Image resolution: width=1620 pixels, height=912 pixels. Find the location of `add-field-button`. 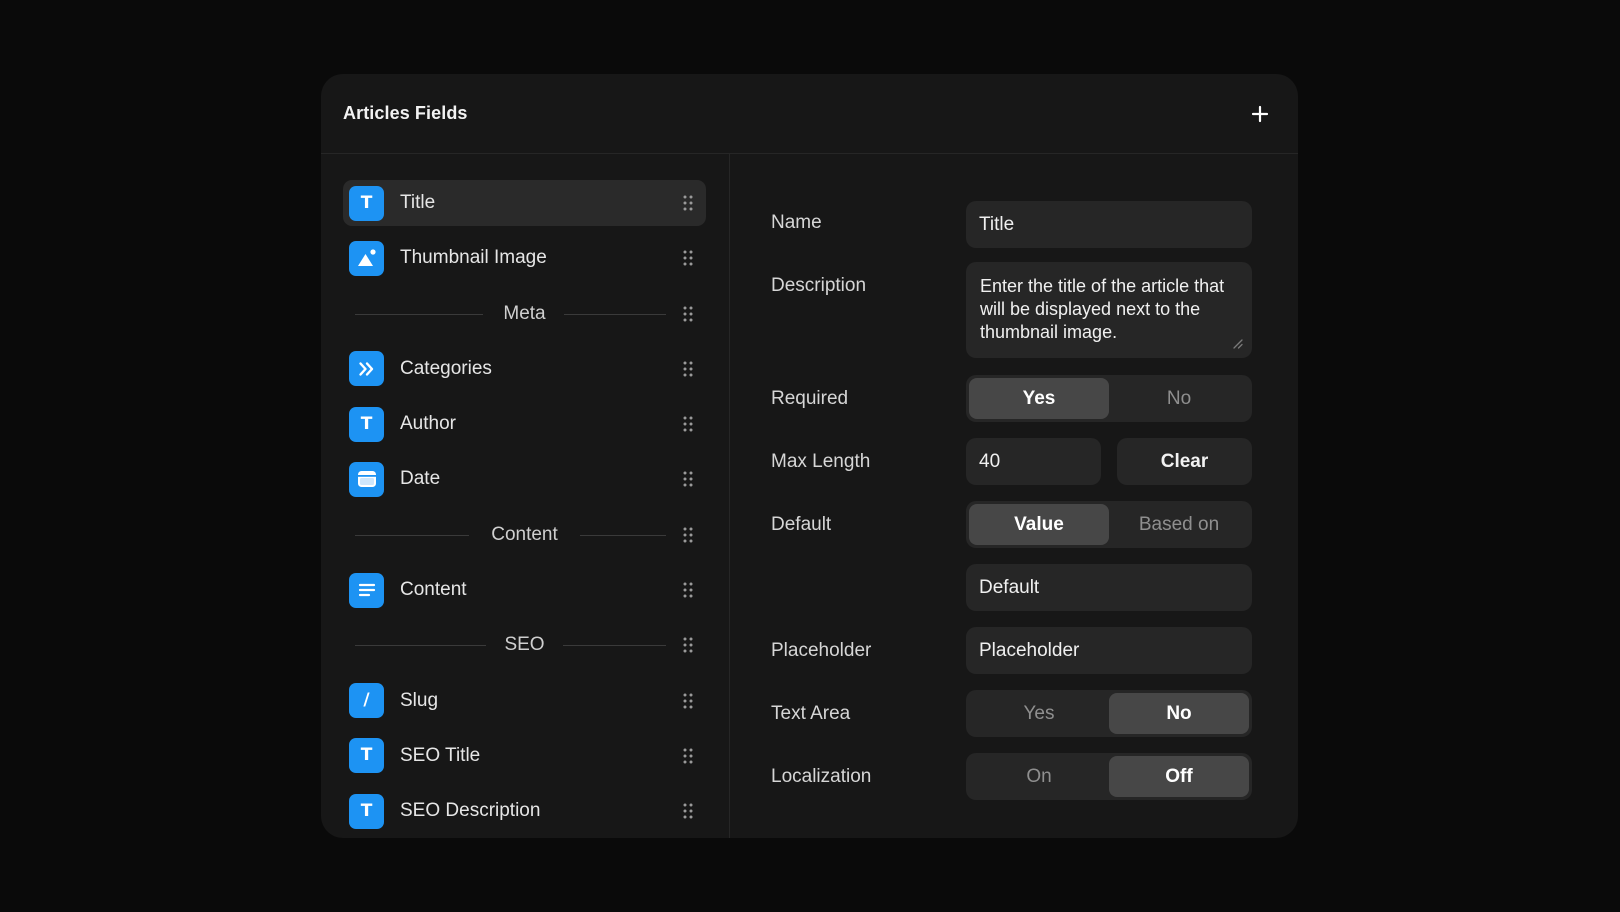

add-field-button is located at coordinates (1260, 114).